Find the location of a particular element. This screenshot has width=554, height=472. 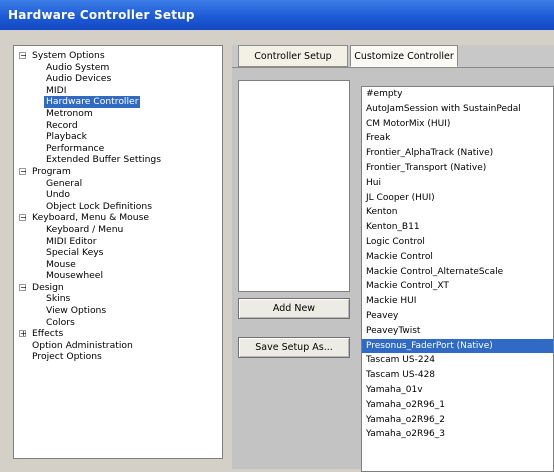

tree-item-label: View Options is located at coordinates (76, 311).